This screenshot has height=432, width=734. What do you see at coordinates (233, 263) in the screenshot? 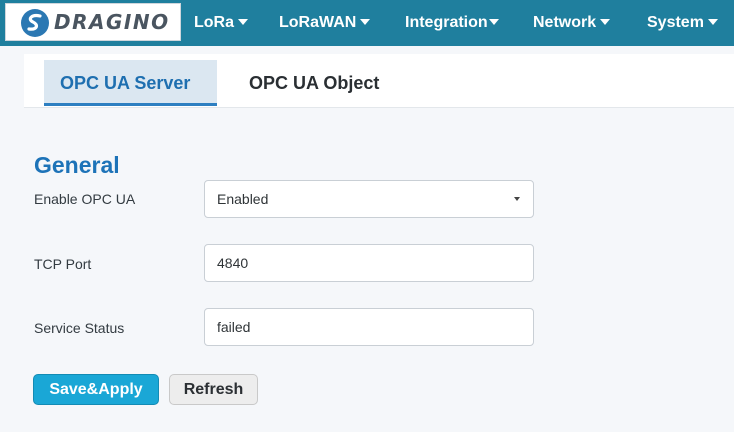
I see `tcp-port-value: 4840` at bounding box center [233, 263].